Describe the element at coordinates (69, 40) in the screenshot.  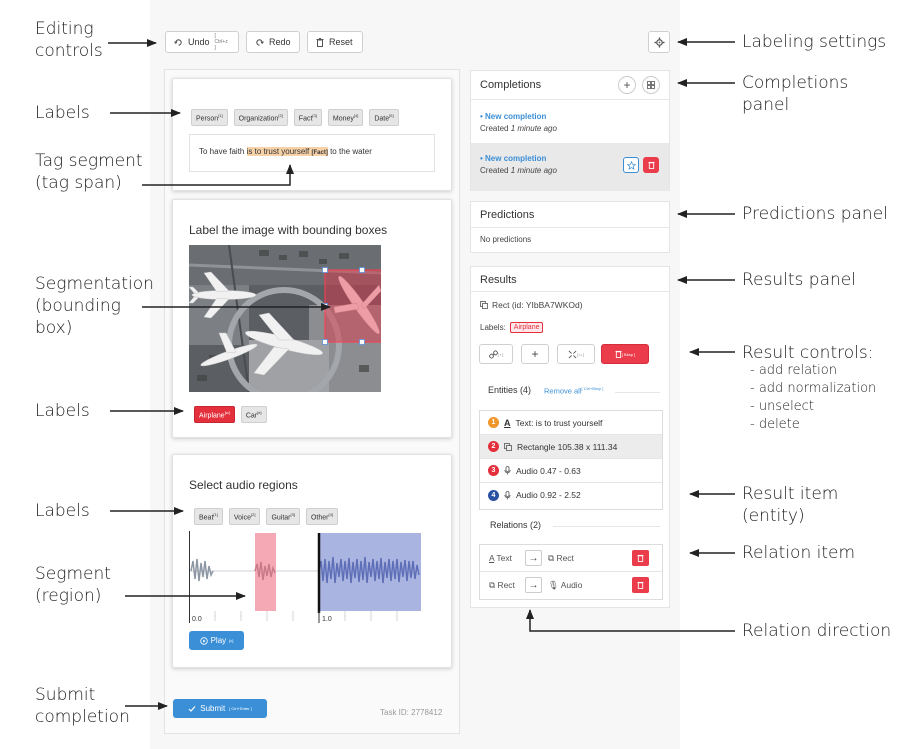
I see `annotation-editing-controls: Editing controls` at that location.